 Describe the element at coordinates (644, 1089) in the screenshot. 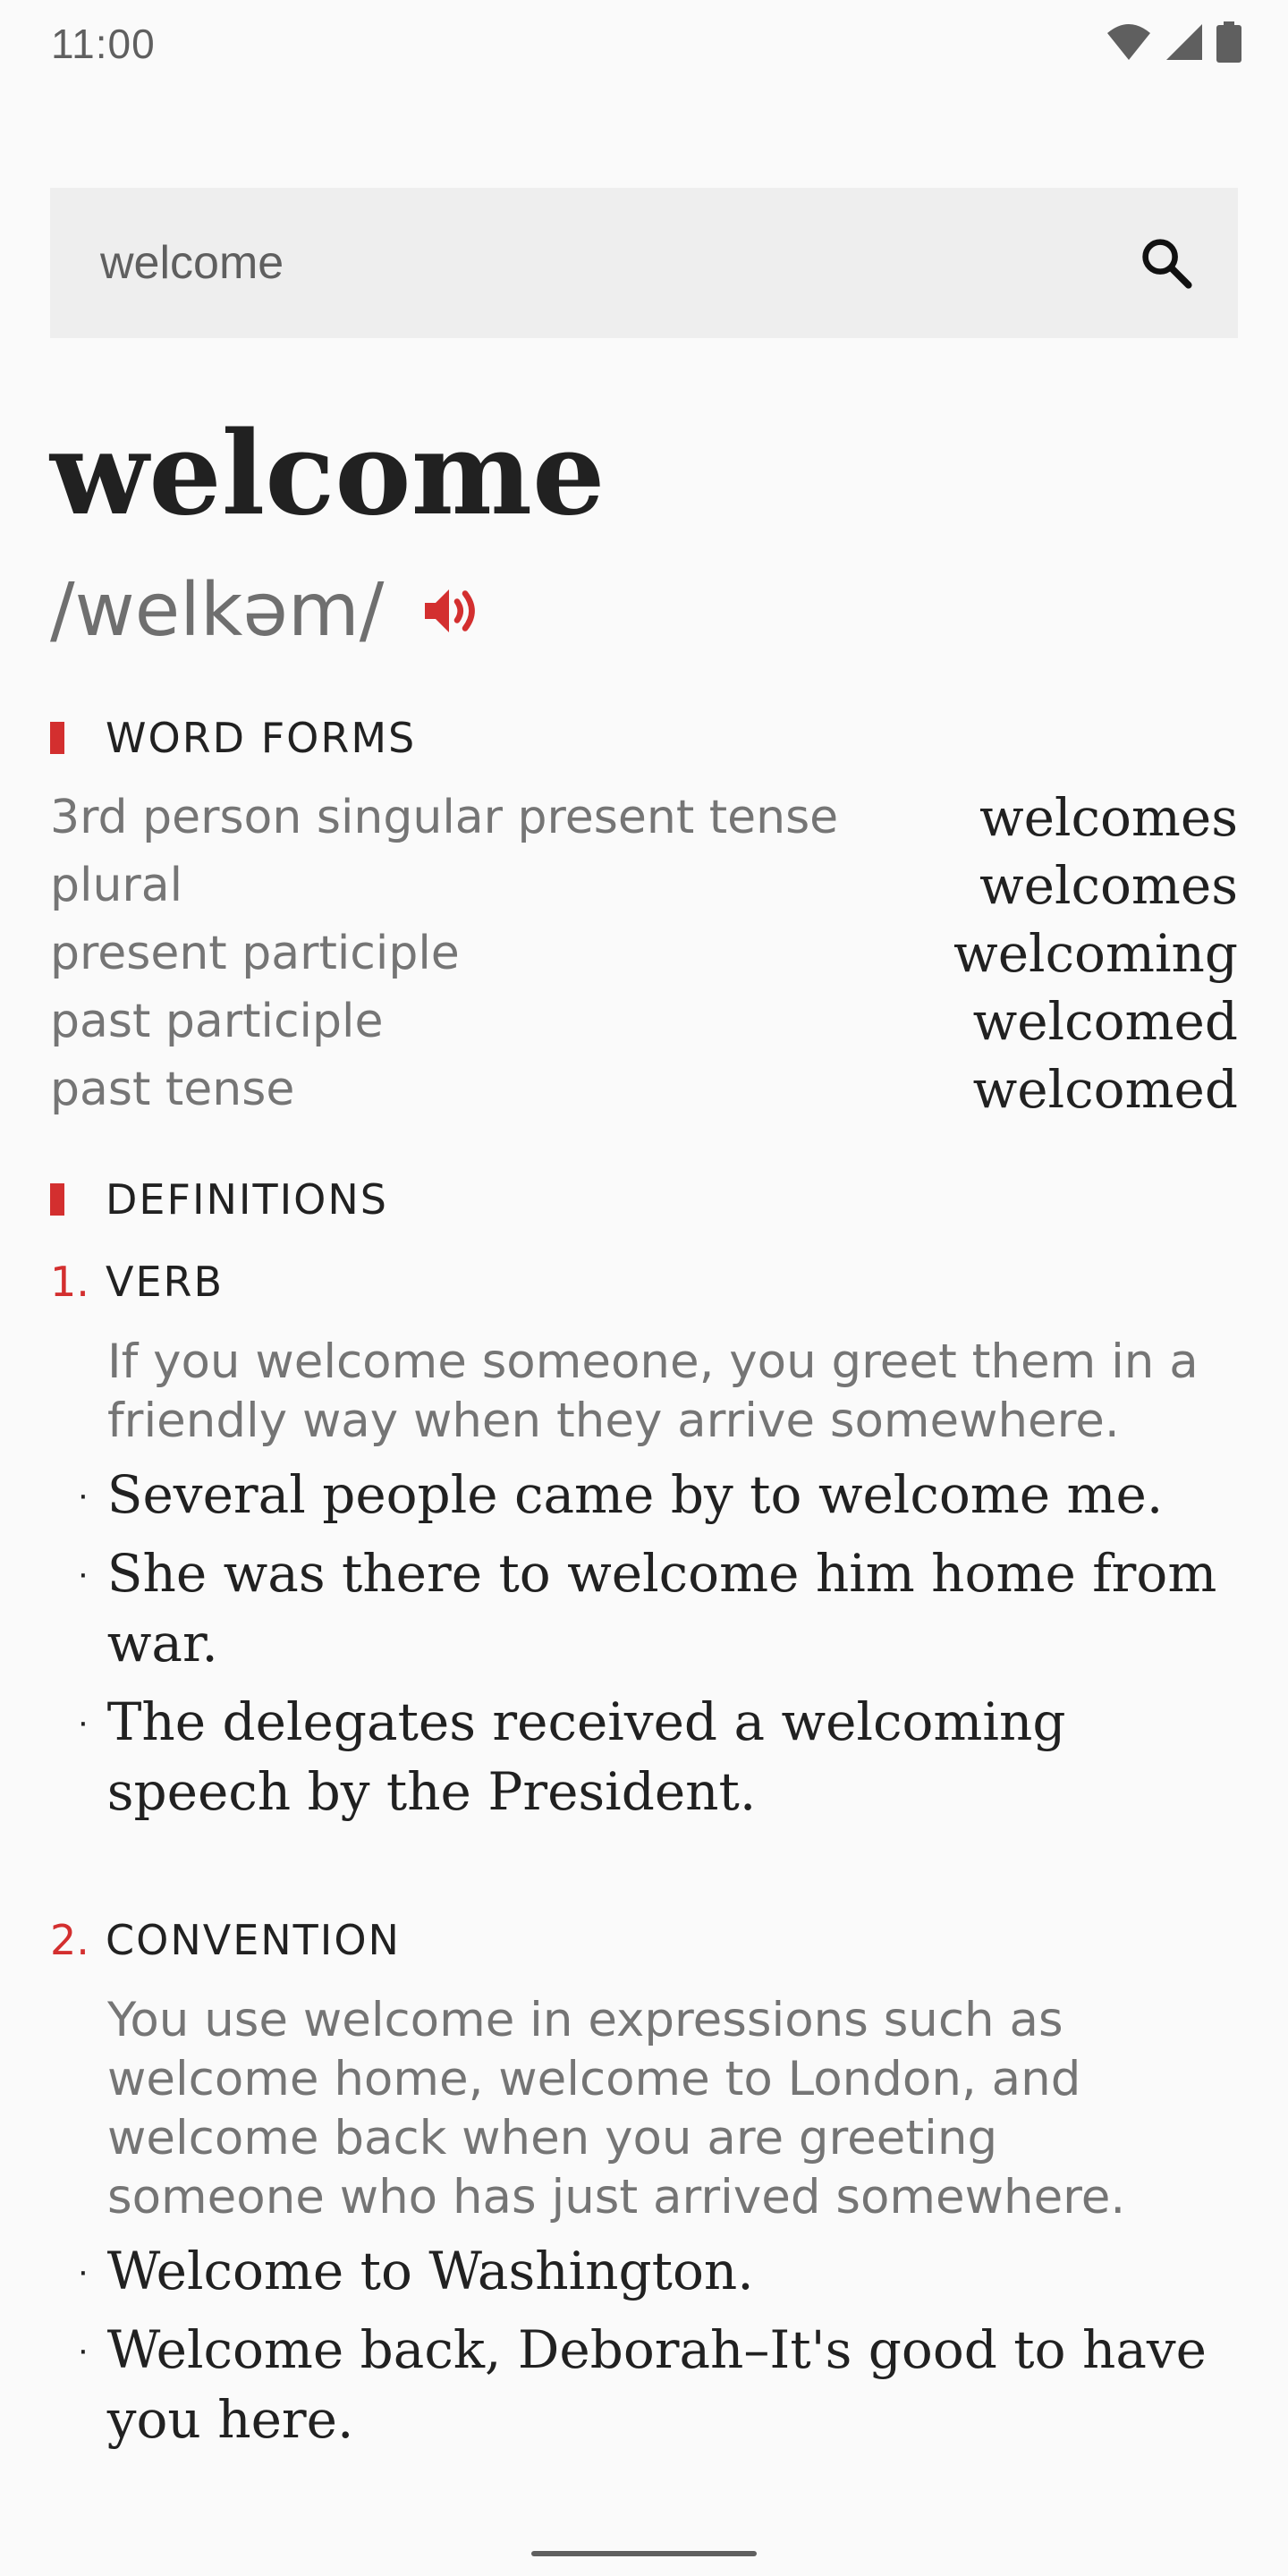

I see `word-form-row: past tense welcomed` at that location.